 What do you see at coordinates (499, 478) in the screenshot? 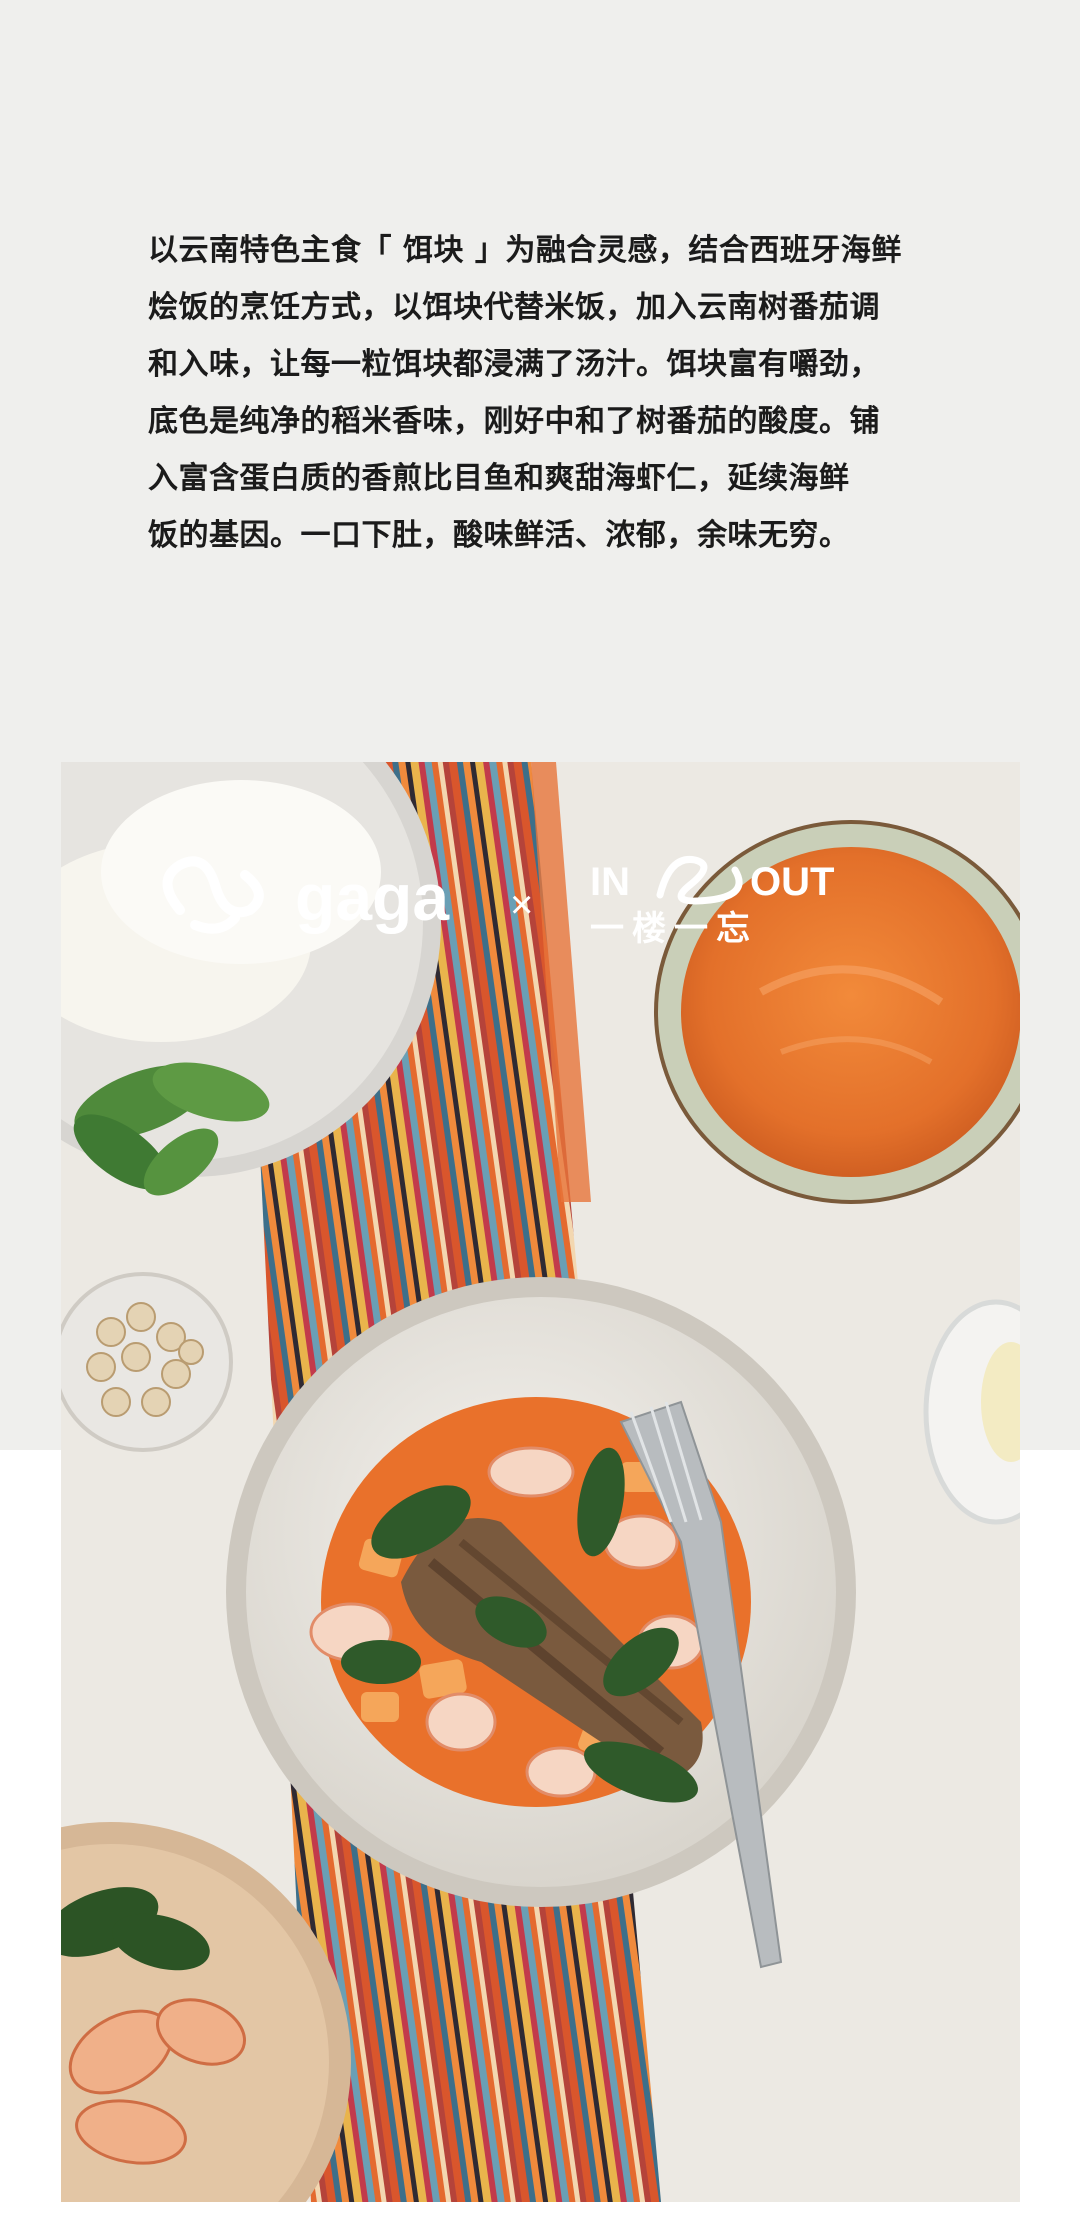
I see `description-line: 入富含蛋白质的香煎比目鱼和爽甜海虾仁，延续海鲜` at bounding box center [499, 478].